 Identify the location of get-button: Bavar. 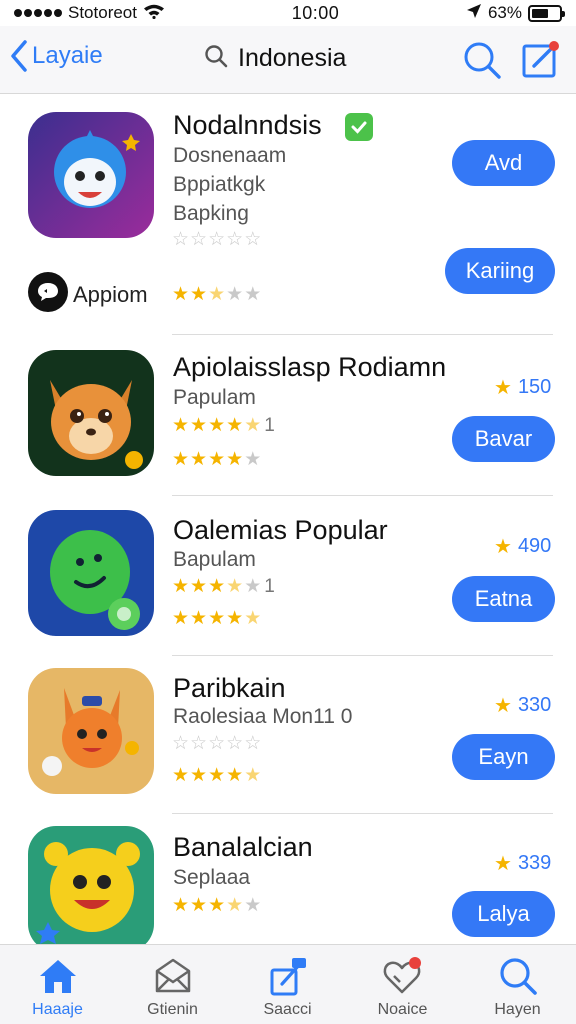
(503, 439).